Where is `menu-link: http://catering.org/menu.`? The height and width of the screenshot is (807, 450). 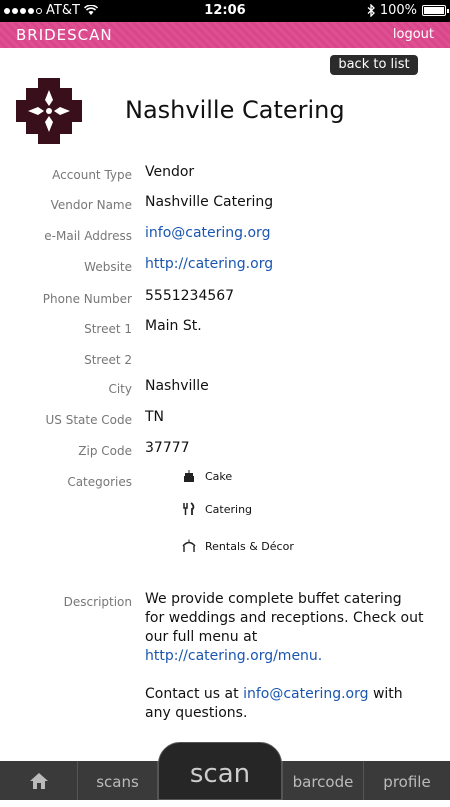 menu-link: http://catering.org/menu. is located at coordinates (233, 656).